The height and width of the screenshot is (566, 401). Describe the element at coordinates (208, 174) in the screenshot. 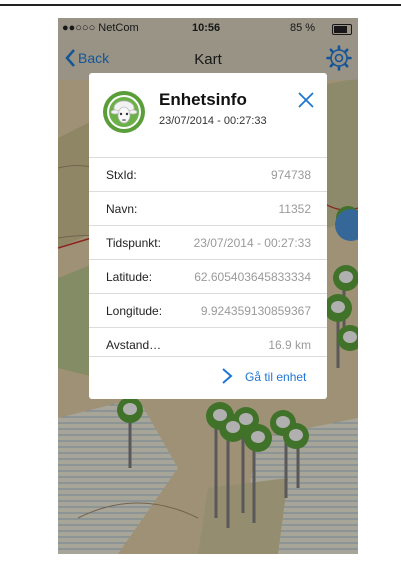

I see `row-stxid: StxId: 974738` at that location.